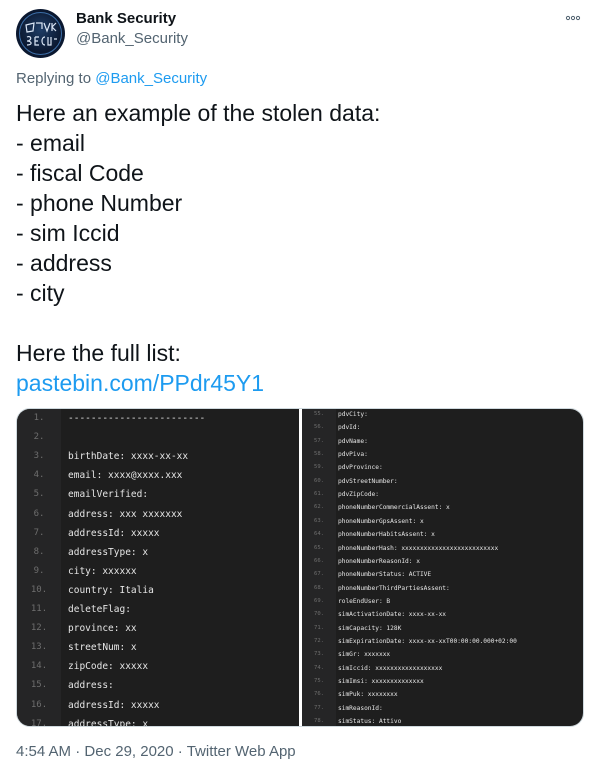 This screenshot has width=594, height=779. Describe the element at coordinates (319, 694) in the screenshot. I see `line-number: 76.` at that location.